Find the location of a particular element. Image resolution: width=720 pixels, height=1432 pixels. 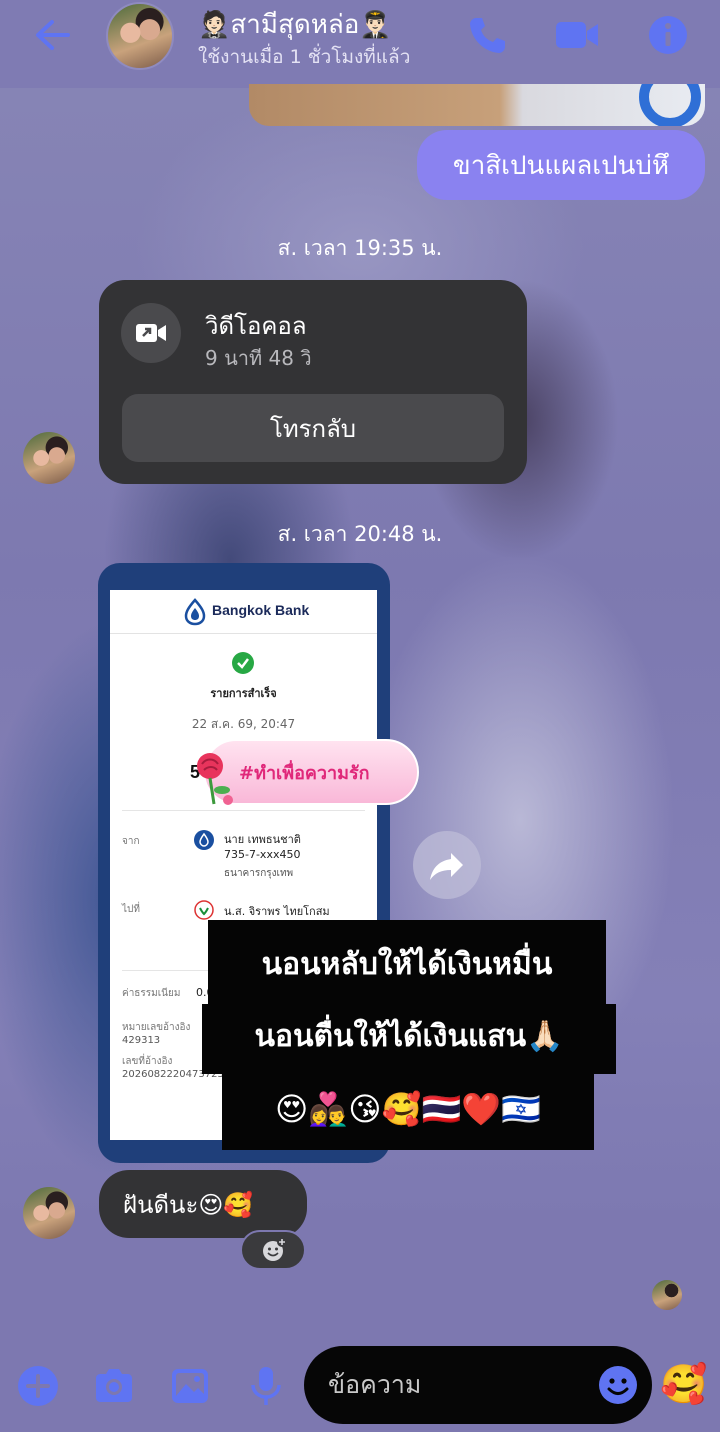

plus-icon is located at coordinates (38, 1386).